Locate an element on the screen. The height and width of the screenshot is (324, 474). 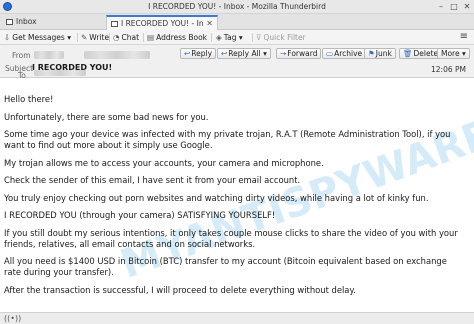
download-icon: ⇩ is located at coordinates (7, 37).